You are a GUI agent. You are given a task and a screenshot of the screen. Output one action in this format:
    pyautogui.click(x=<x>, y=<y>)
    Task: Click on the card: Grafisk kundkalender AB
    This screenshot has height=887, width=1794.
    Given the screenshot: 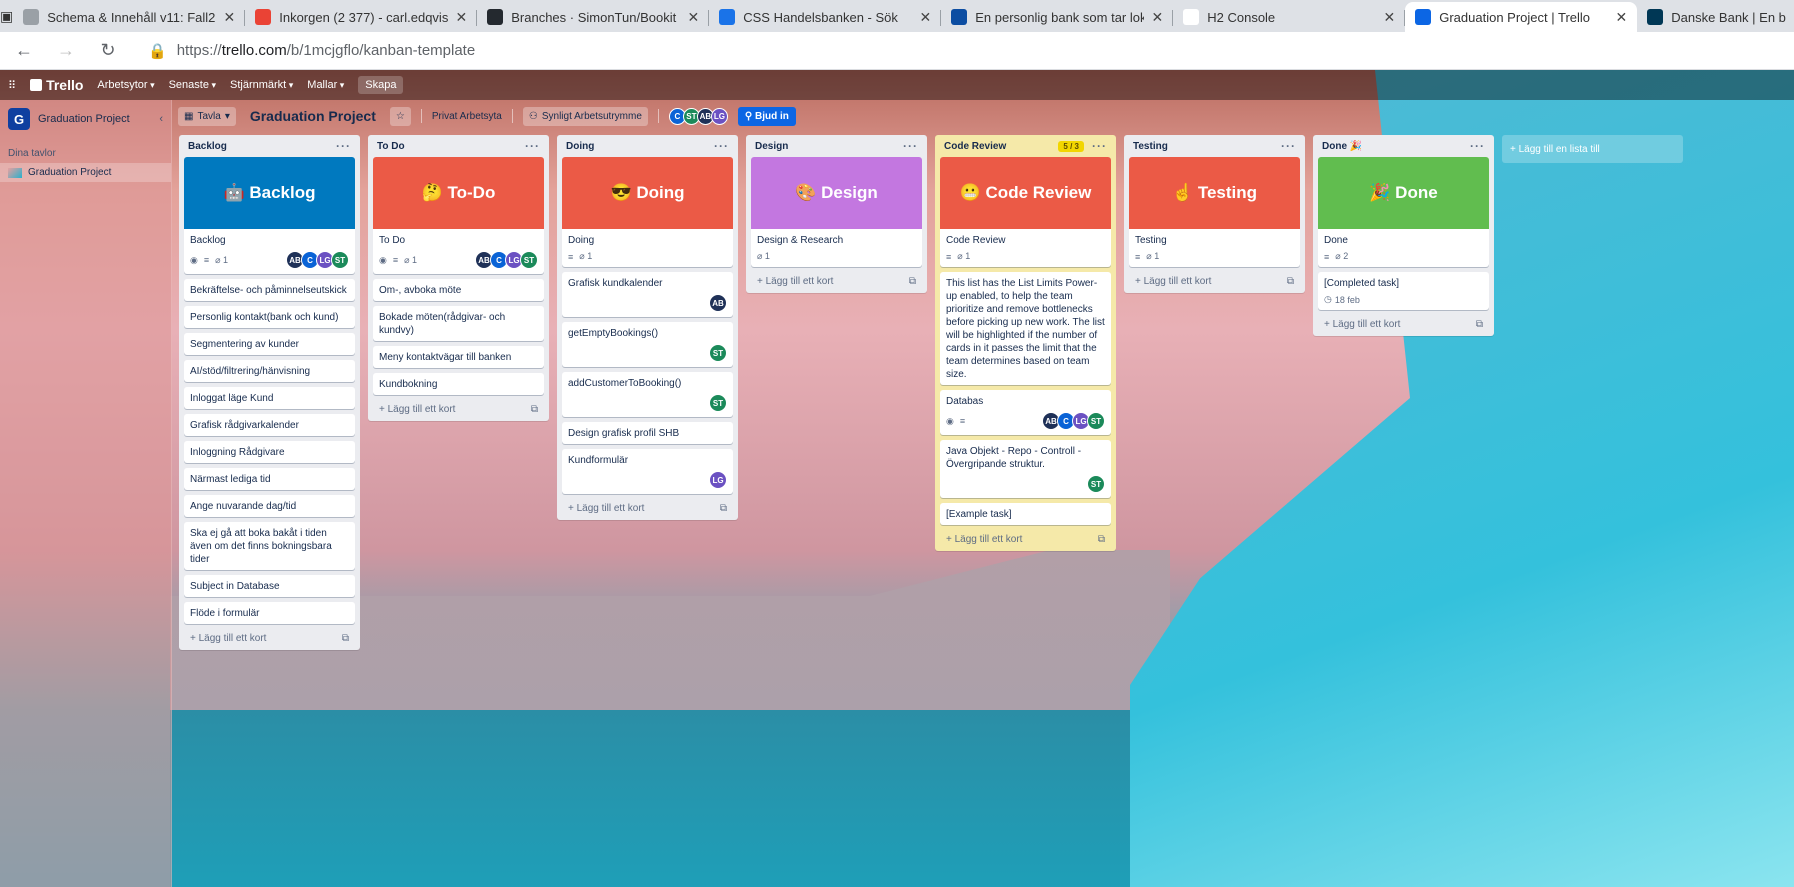 What is the action you would take?
    pyautogui.click(x=647, y=294)
    